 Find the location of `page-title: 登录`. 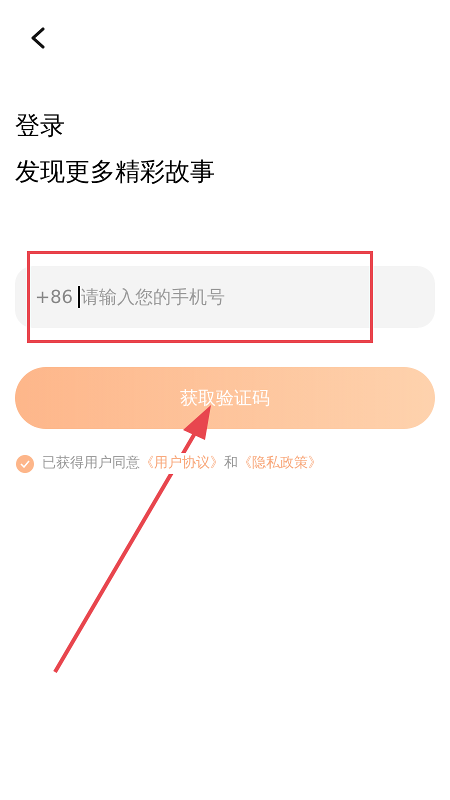

page-title: 登录 is located at coordinates (40, 126).